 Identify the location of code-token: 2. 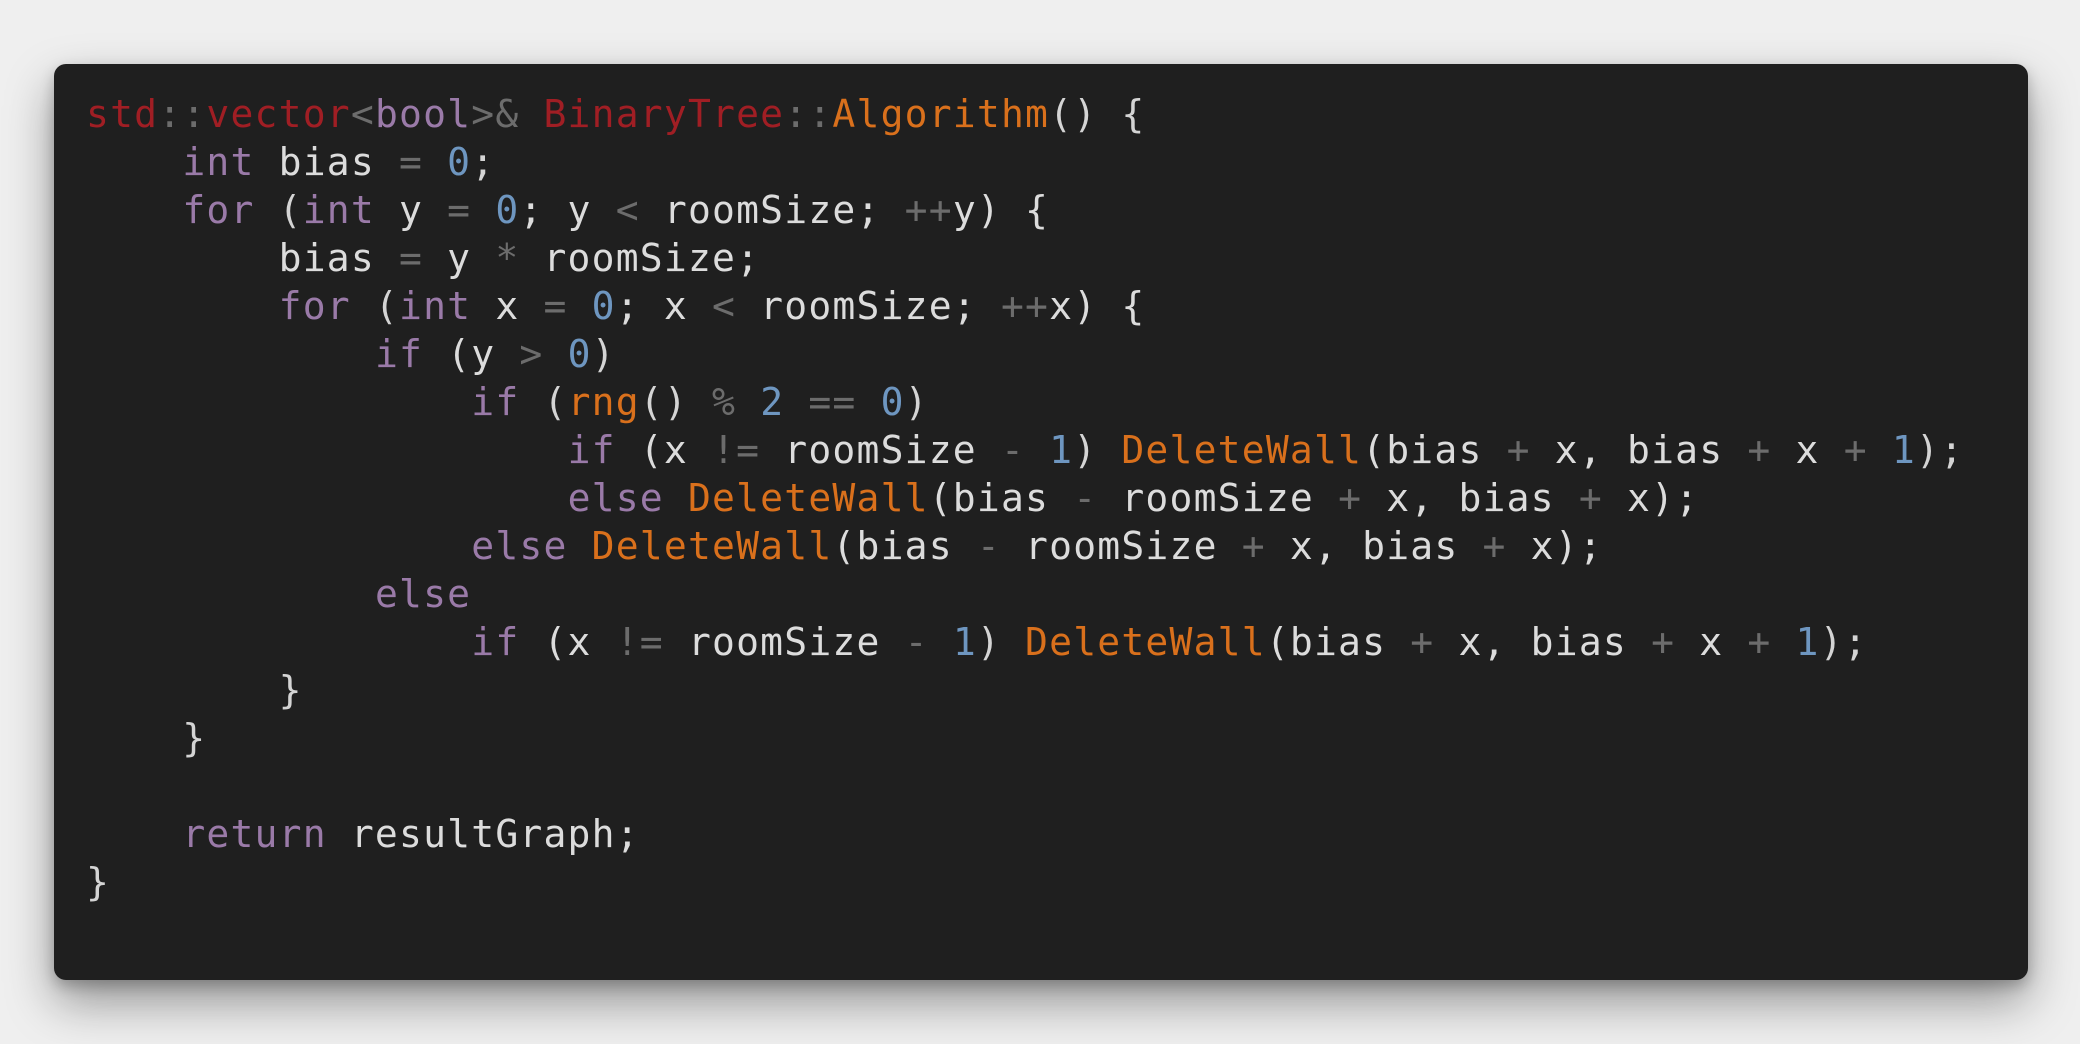
(772, 402).